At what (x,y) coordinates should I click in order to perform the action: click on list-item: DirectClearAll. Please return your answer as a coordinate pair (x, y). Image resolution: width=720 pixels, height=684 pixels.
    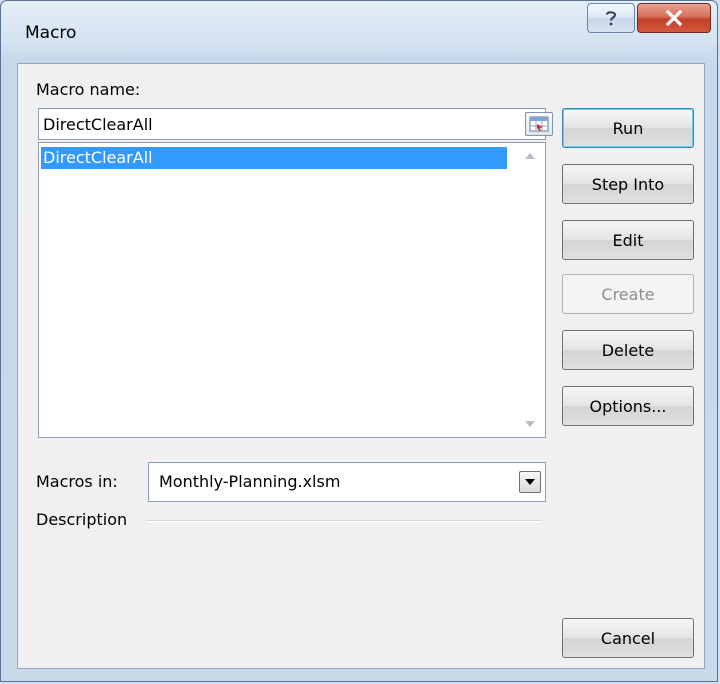
    Looking at the image, I should click on (274, 158).